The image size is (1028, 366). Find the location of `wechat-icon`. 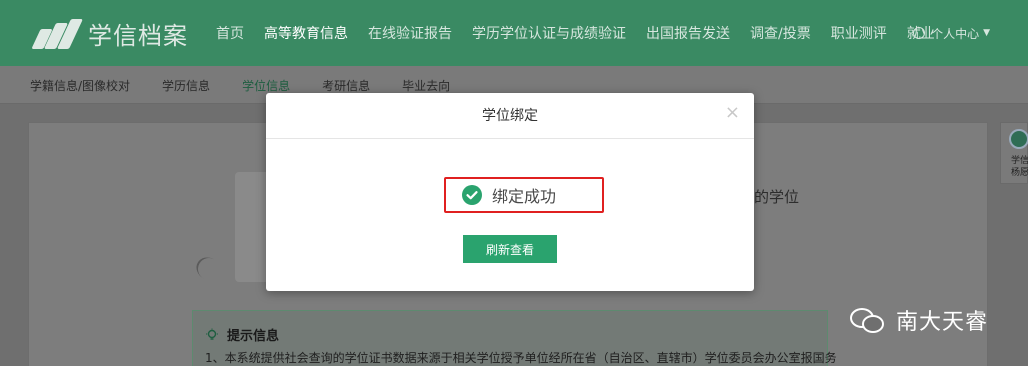

wechat-icon is located at coordinates (868, 320).